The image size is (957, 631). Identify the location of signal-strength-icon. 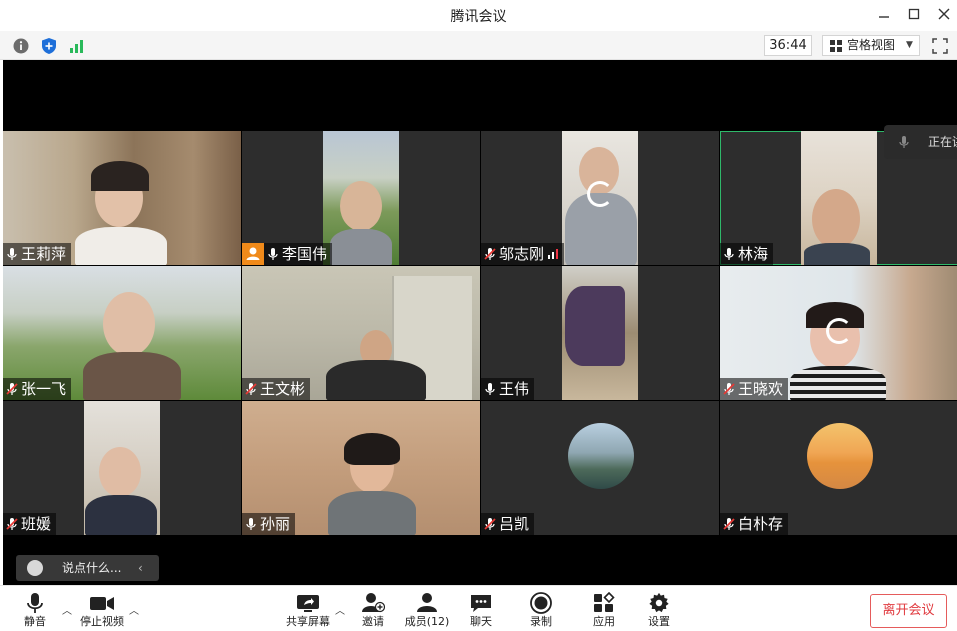
(553, 254).